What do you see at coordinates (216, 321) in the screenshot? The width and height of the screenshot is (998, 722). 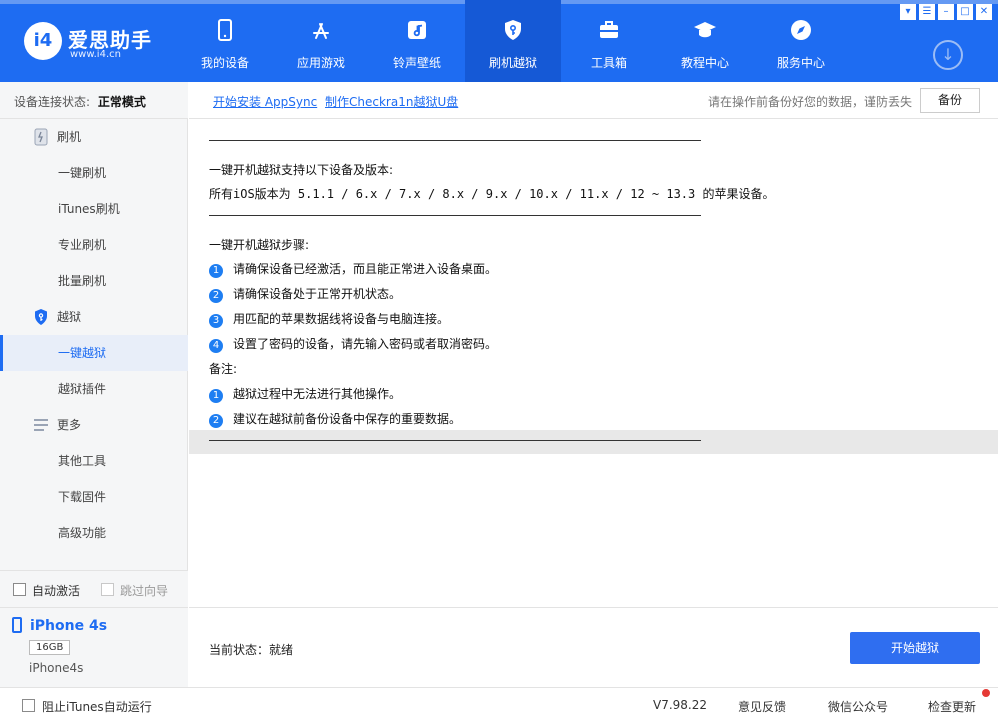 I see `step-number-badge: 3` at bounding box center [216, 321].